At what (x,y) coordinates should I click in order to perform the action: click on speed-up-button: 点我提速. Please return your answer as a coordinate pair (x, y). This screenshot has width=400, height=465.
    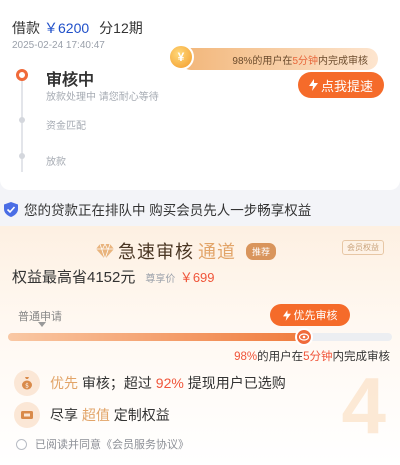
    Looking at the image, I should click on (341, 85).